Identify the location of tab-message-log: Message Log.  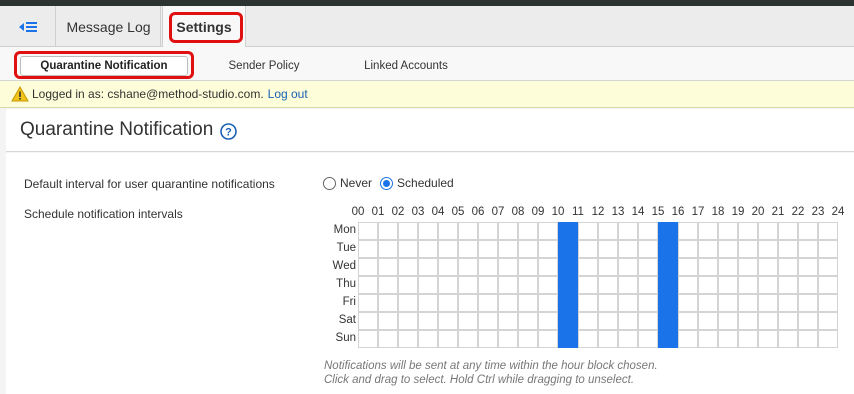
(109, 26).